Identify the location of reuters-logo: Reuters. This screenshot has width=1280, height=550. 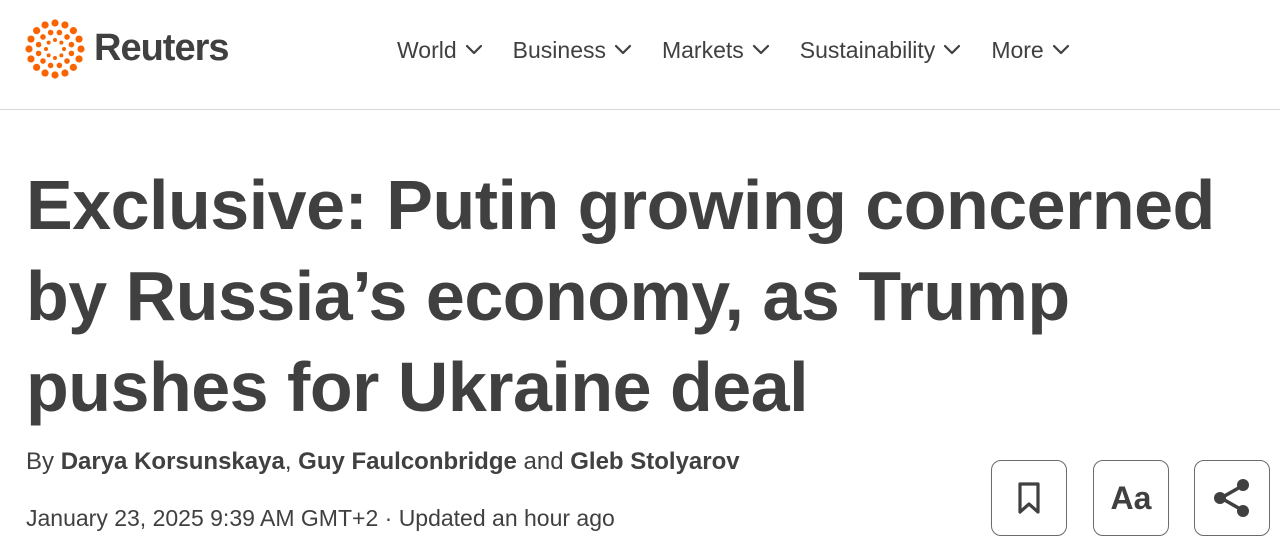
(126, 49).